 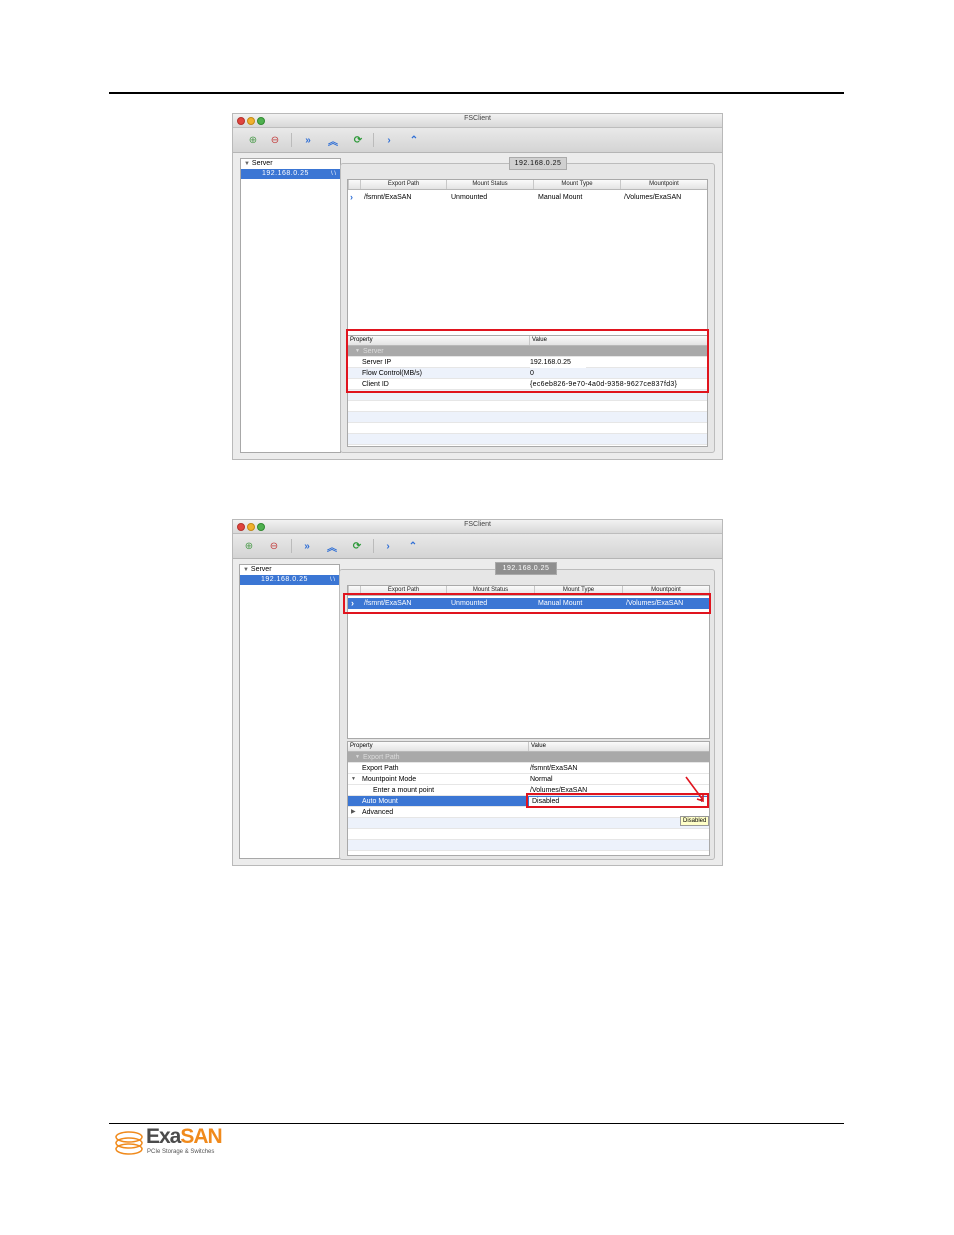 What do you see at coordinates (476, 1123) in the screenshot?
I see `footer-rule` at bounding box center [476, 1123].